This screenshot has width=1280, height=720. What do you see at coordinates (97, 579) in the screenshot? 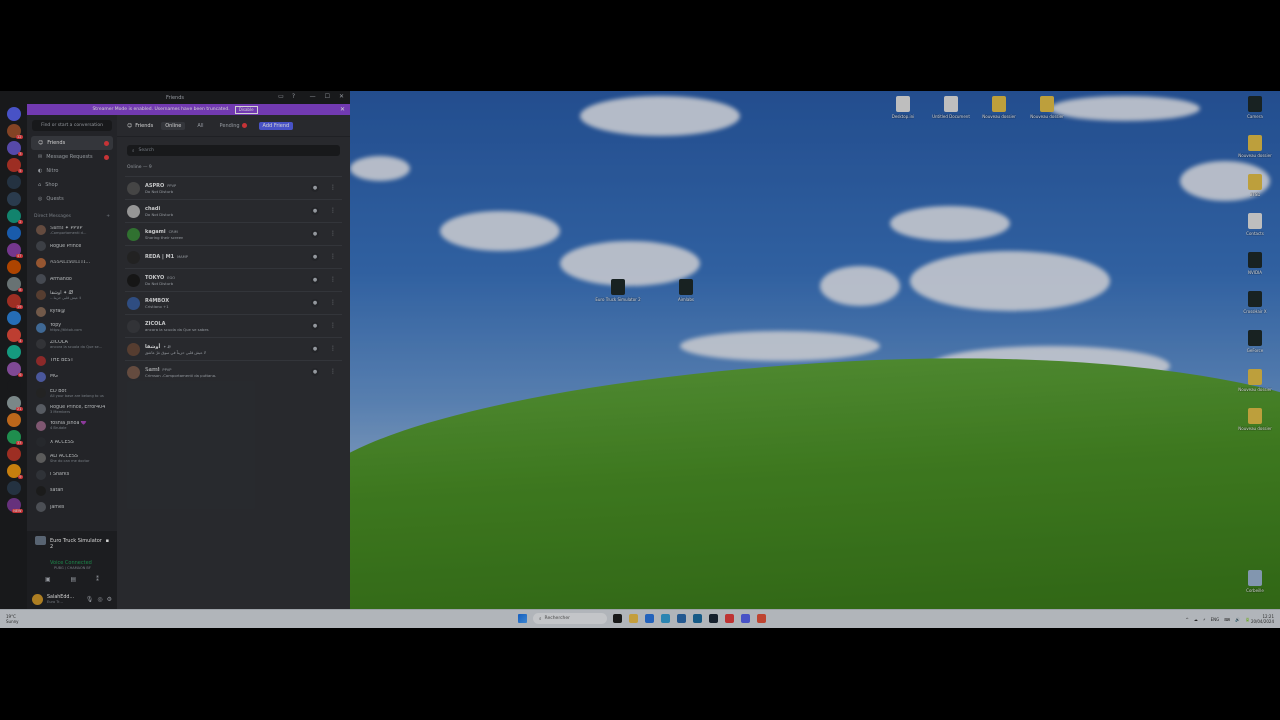
I see `activity-icon: ⁑` at bounding box center [97, 579].